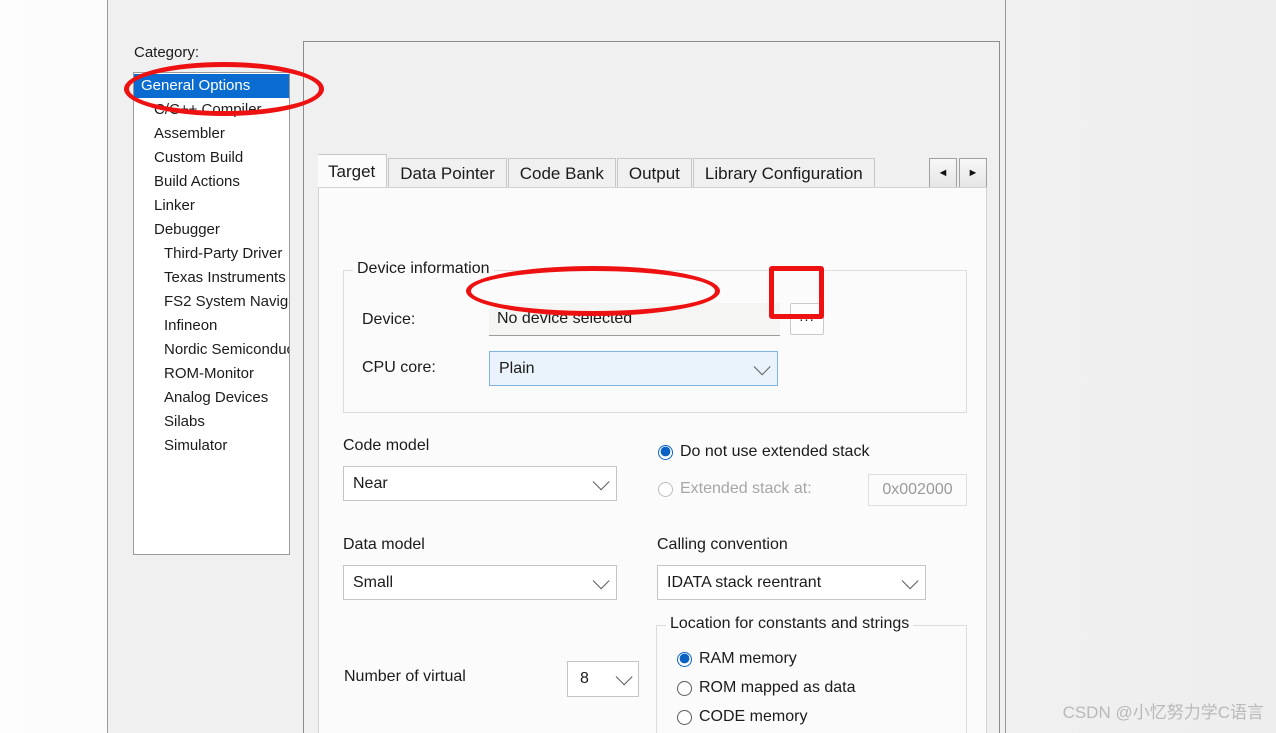 The width and height of the screenshot is (1276, 733). Describe the element at coordinates (211, 134) in the screenshot. I see `category-item-assembler: Assembler` at that location.